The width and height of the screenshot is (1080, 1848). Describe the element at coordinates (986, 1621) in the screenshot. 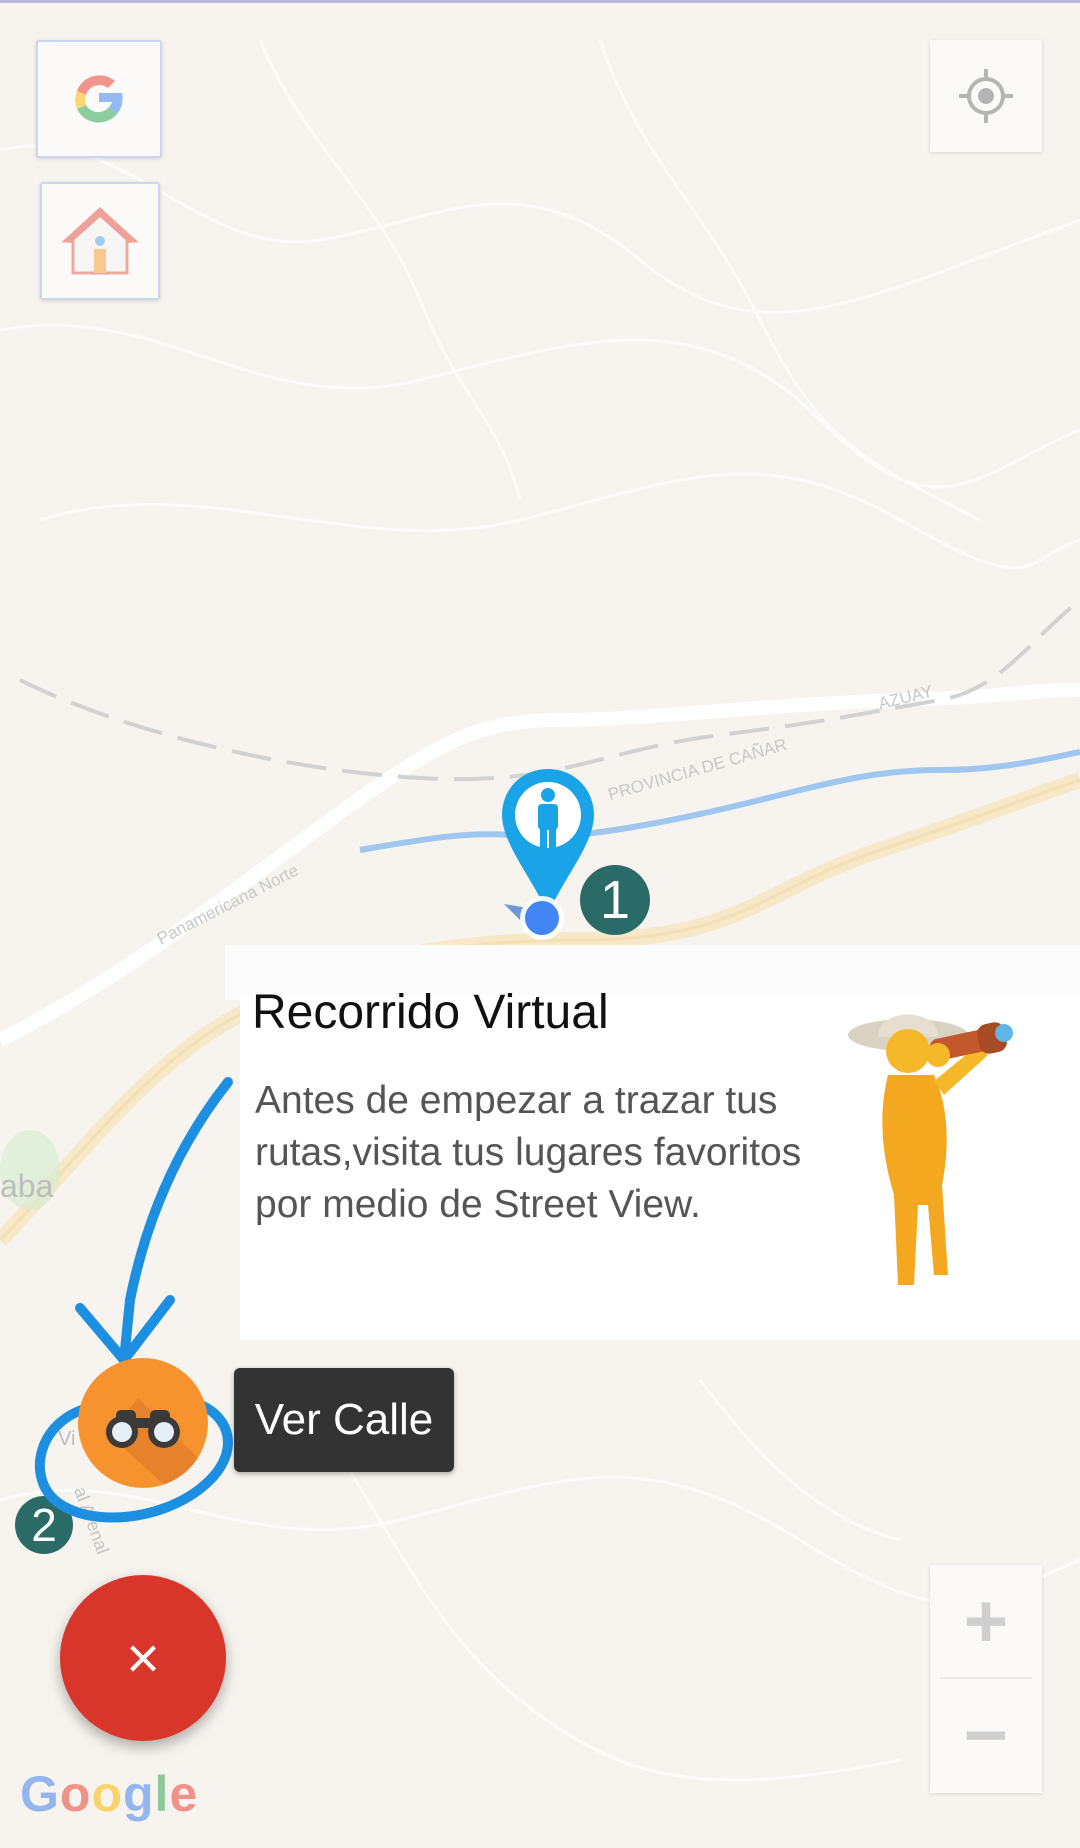

I see `zoom-in-button: +` at that location.